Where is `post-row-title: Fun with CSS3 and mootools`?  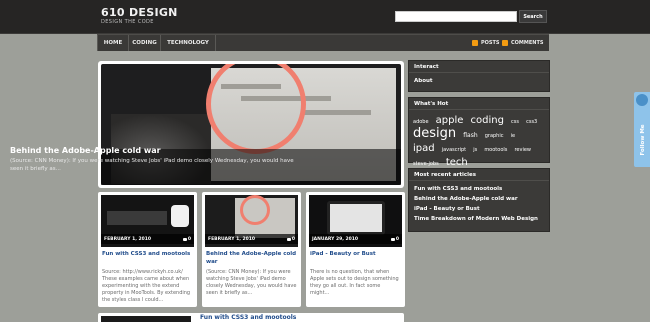
post-row-title: Fun with CSS3 and mootools is located at coordinates (248, 317).